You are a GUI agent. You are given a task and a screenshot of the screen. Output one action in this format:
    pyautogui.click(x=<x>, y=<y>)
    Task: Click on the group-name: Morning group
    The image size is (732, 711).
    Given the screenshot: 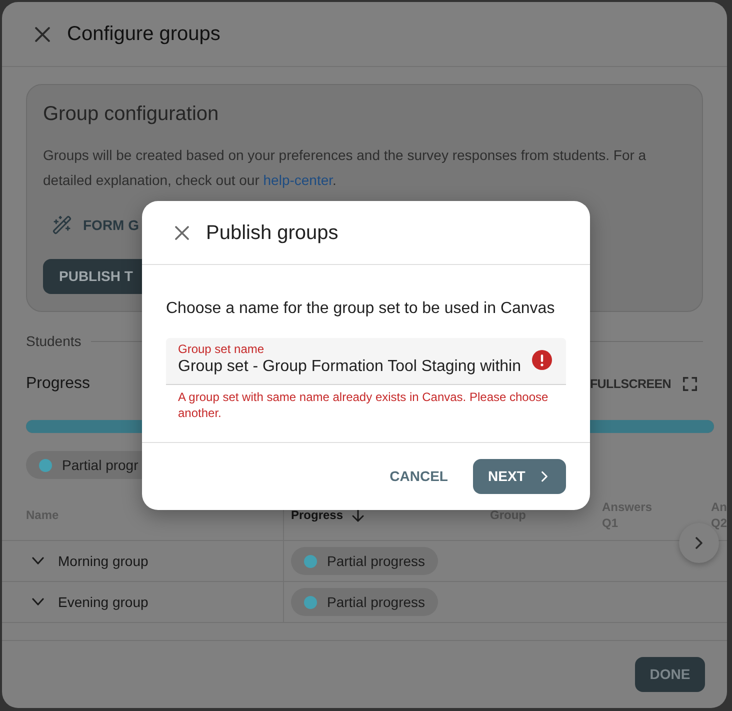 What is the action you would take?
    pyautogui.click(x=103, y=561)
    